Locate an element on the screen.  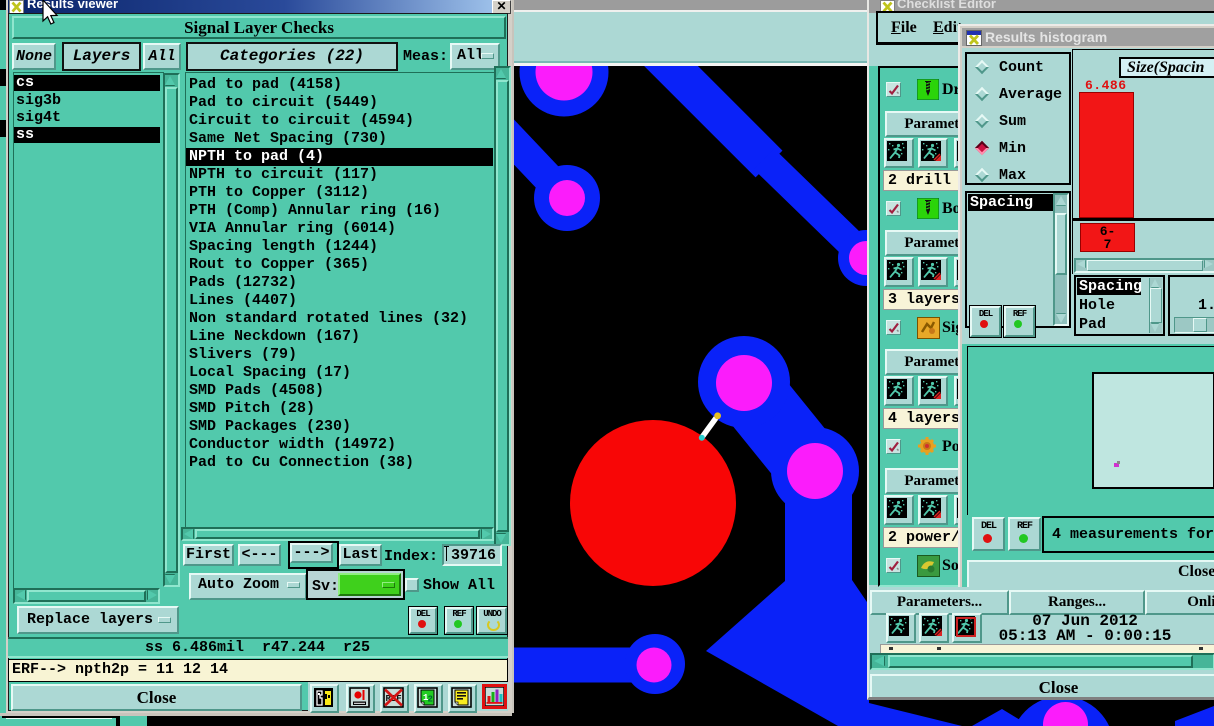
svg-text: 2 is located at coordinates (430, 700).